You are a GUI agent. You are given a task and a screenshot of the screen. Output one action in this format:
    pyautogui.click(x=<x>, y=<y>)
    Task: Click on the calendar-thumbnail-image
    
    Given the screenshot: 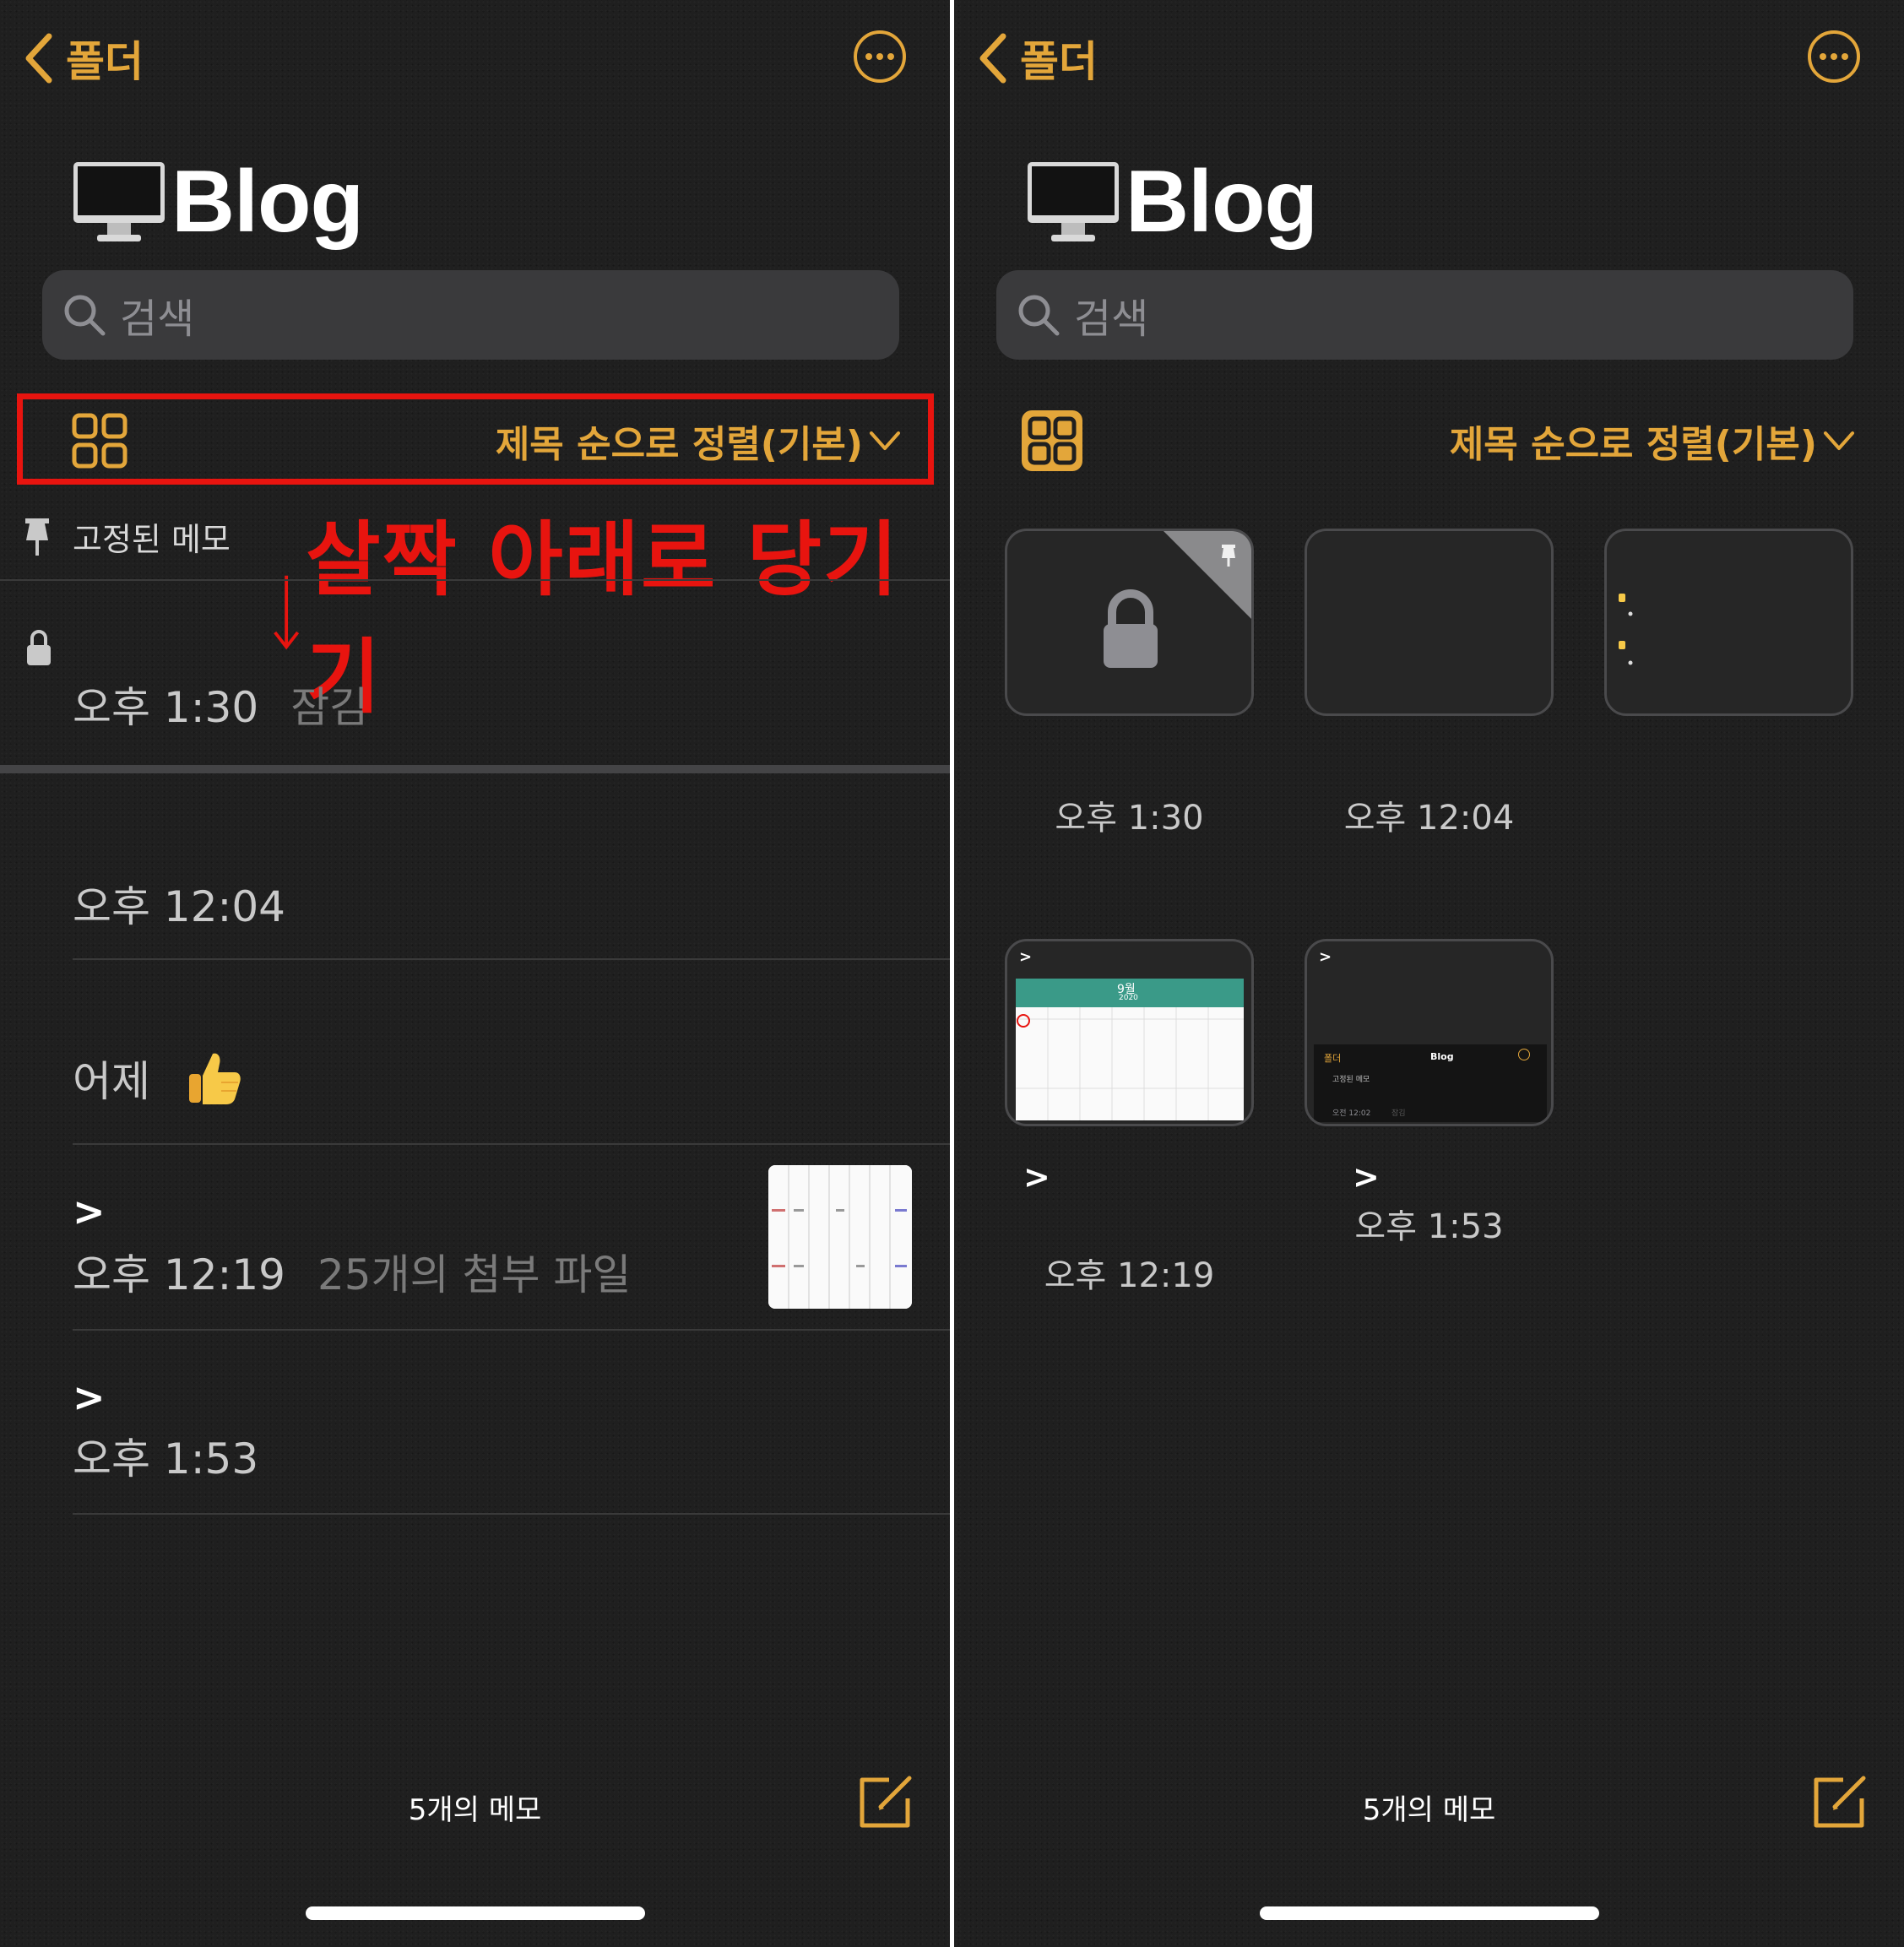 What is the action you would take?
    pyautogui.click(x=840, y=1237)
    